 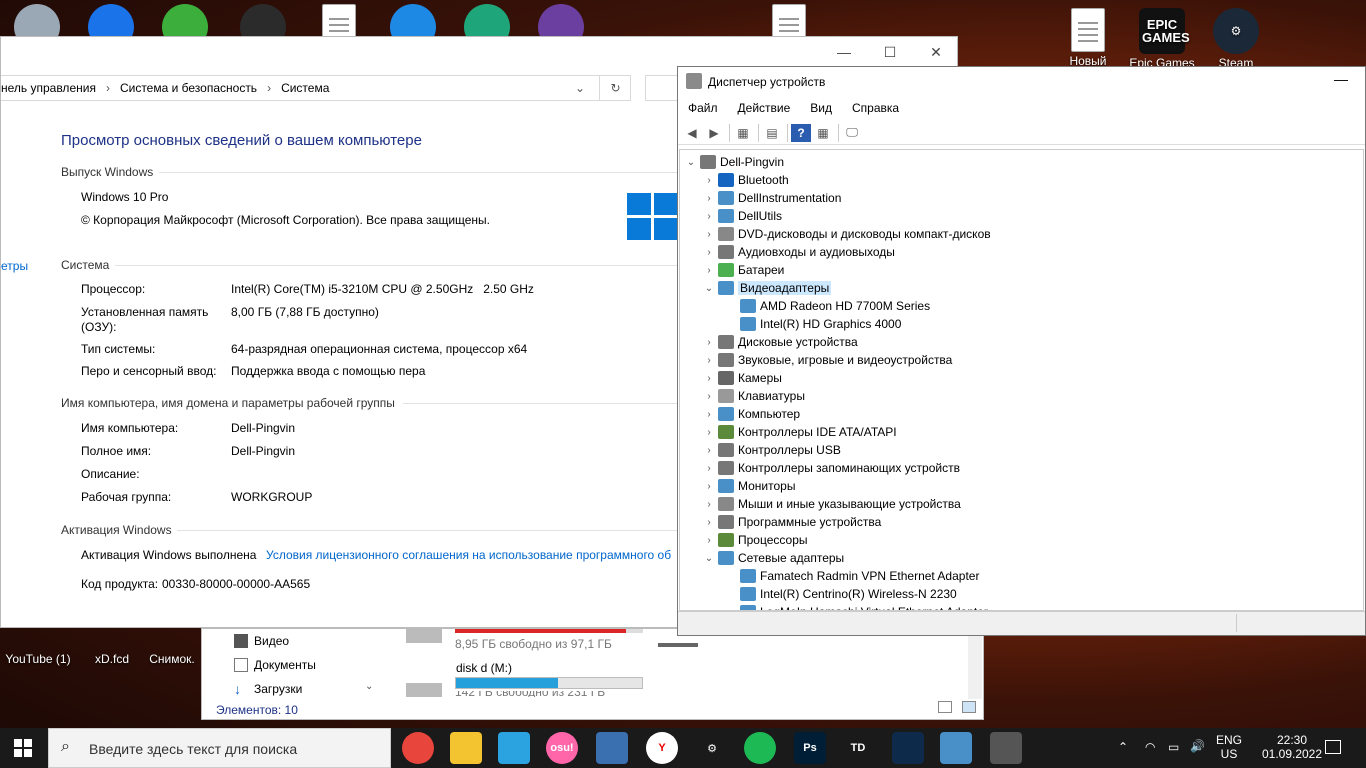 I want to click on desktop-icon-epic: EPIC GAMES Epic Games, so click(x=1162, y=39).